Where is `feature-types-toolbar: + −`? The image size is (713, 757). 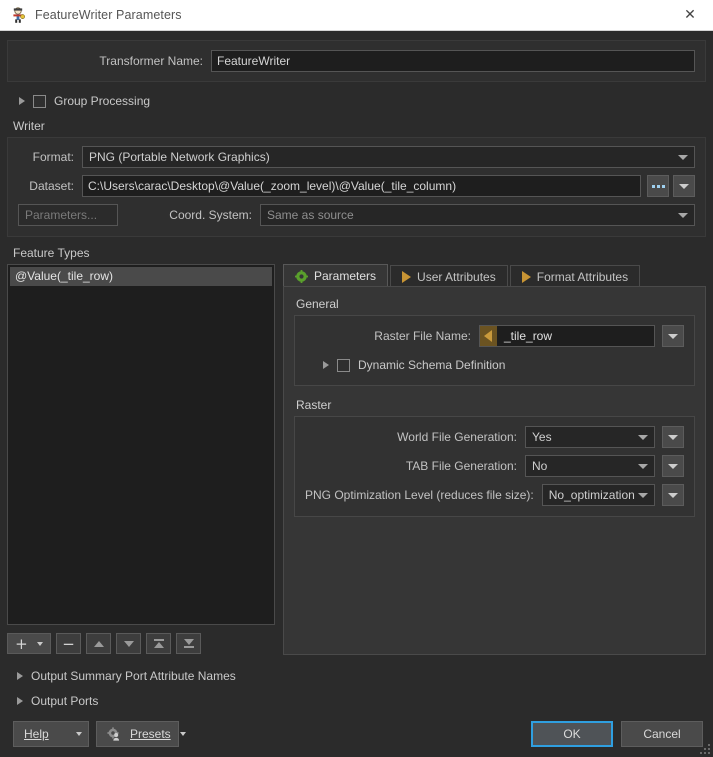
feature-types-toolbar: + − is located at coordinates (141, 640).